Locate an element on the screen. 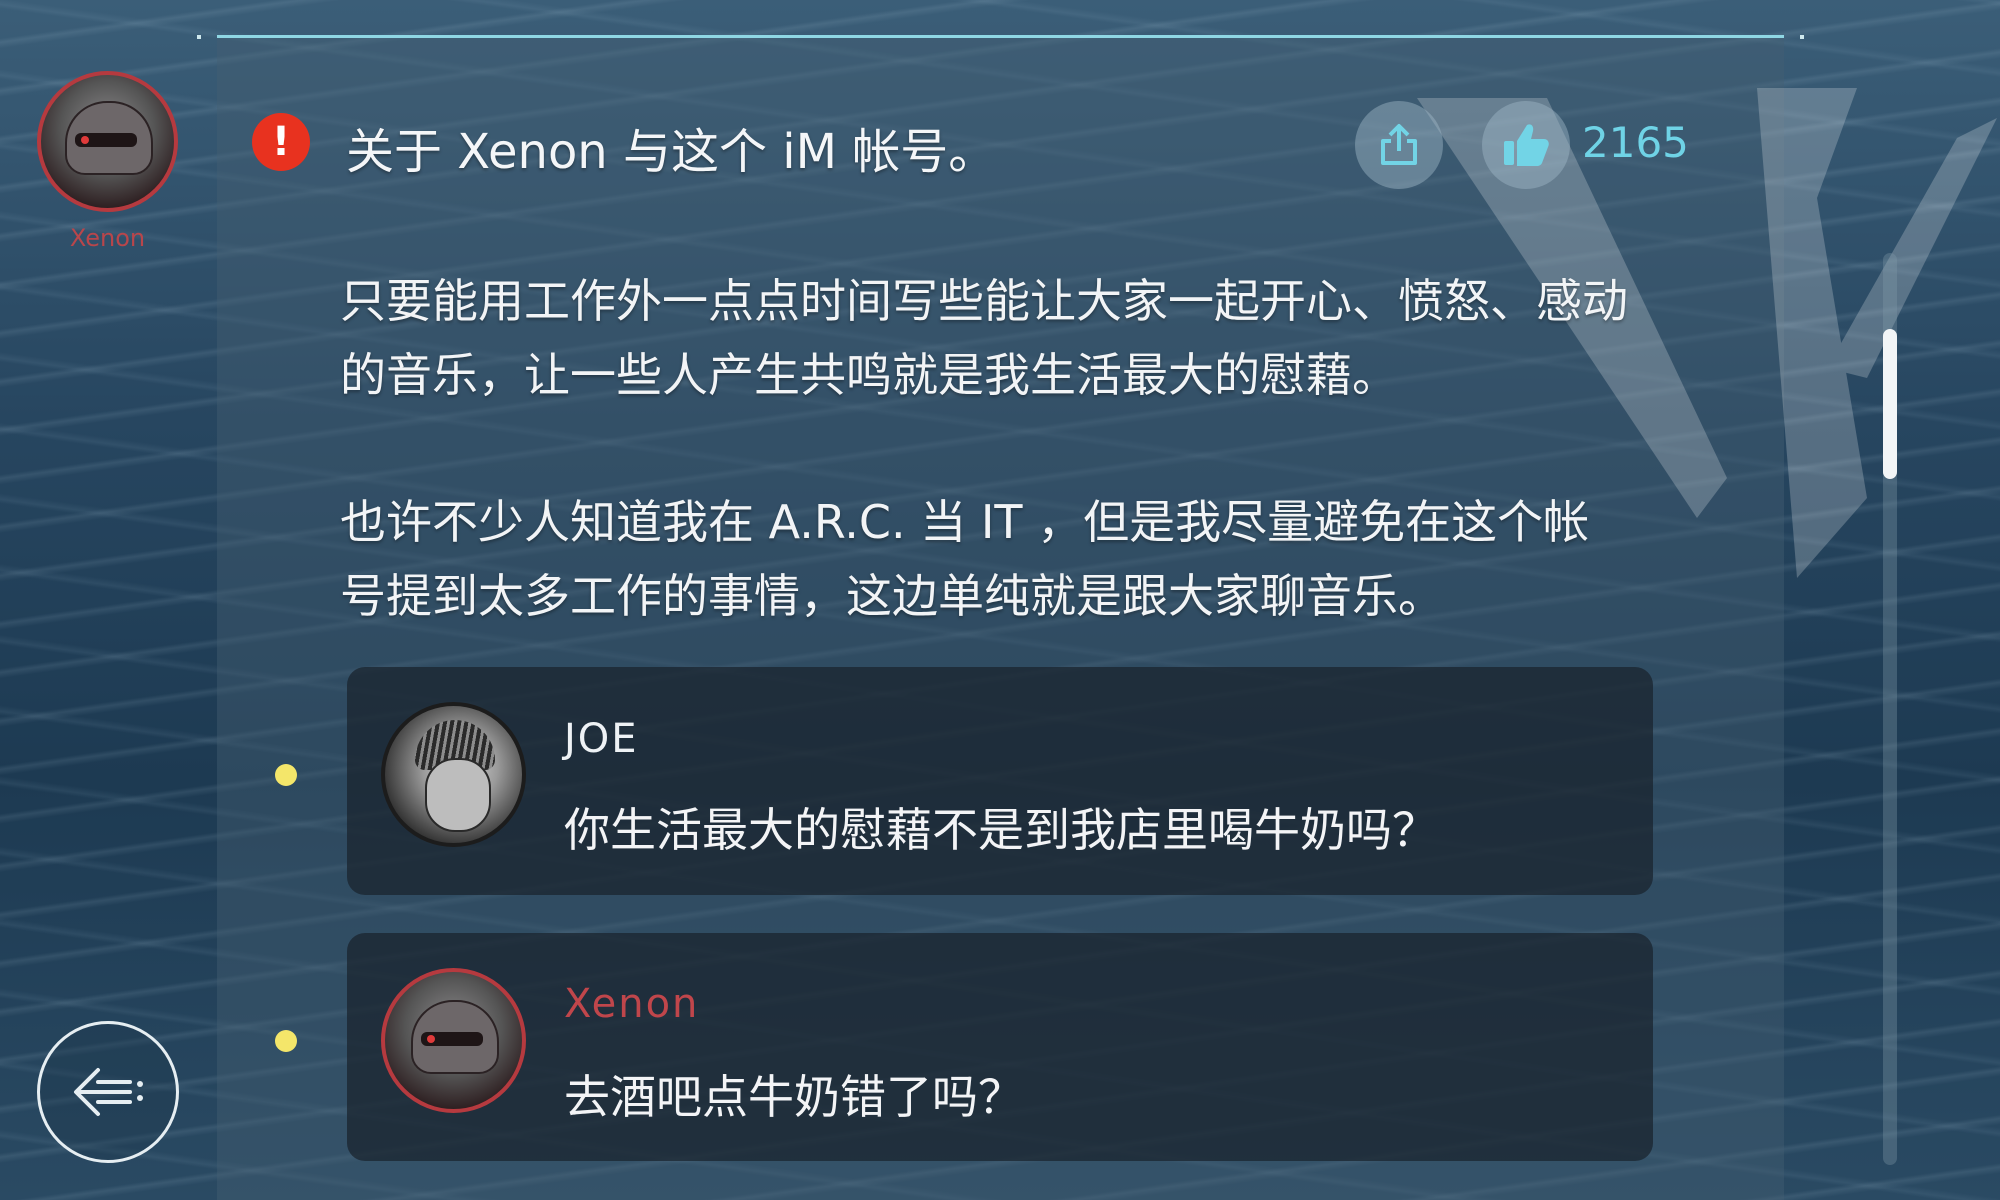 The height and width of the screenshot is (1200, 2000). author-avatar is located at coordinates (107, 141).